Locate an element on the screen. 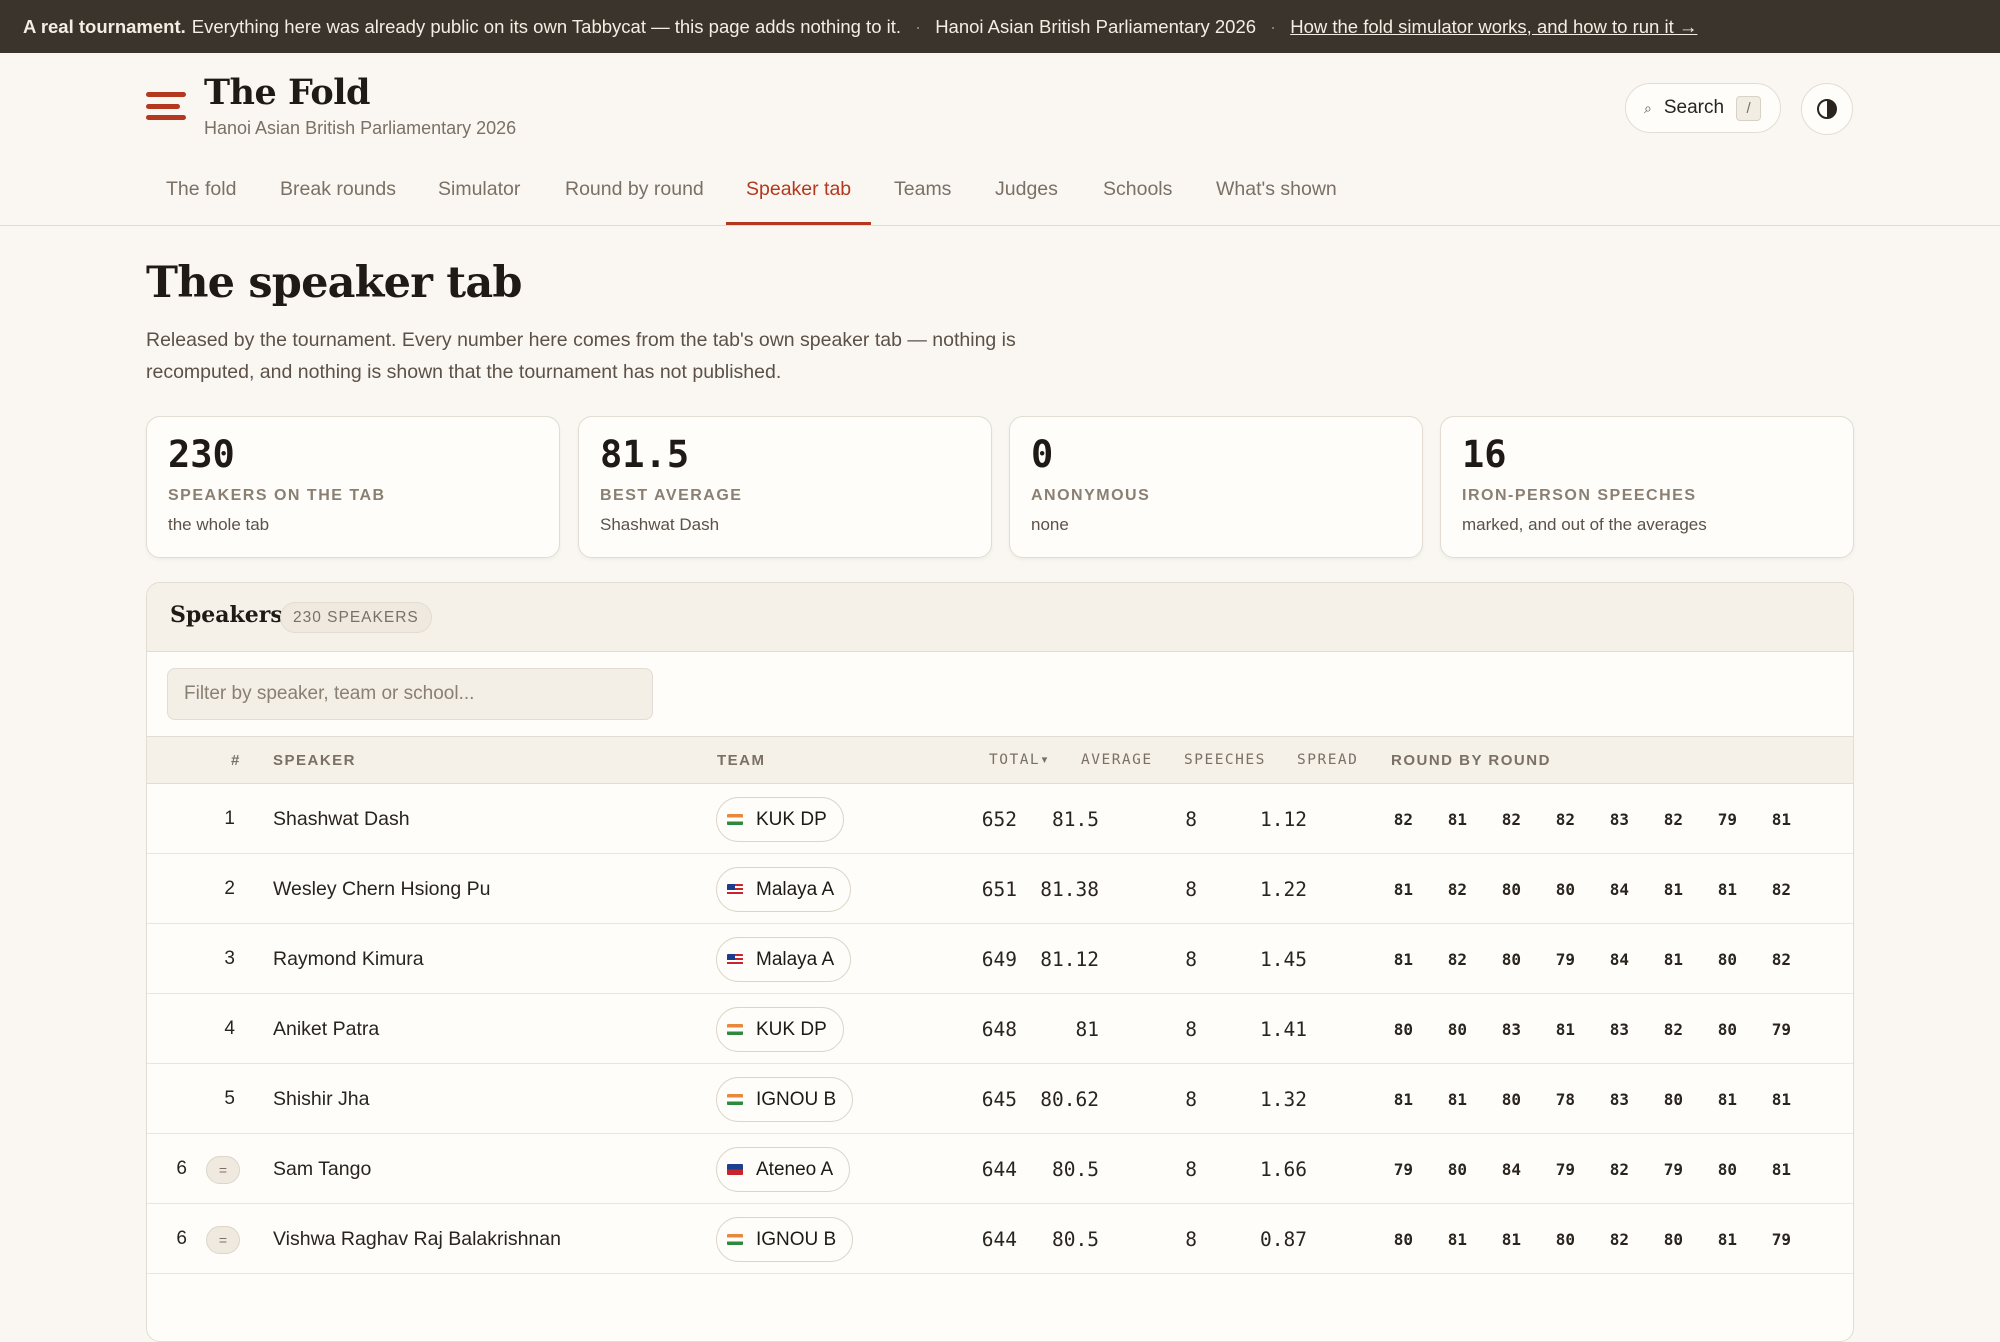  speaker-name: Sam Tango is located at coordinates (483, 1169).